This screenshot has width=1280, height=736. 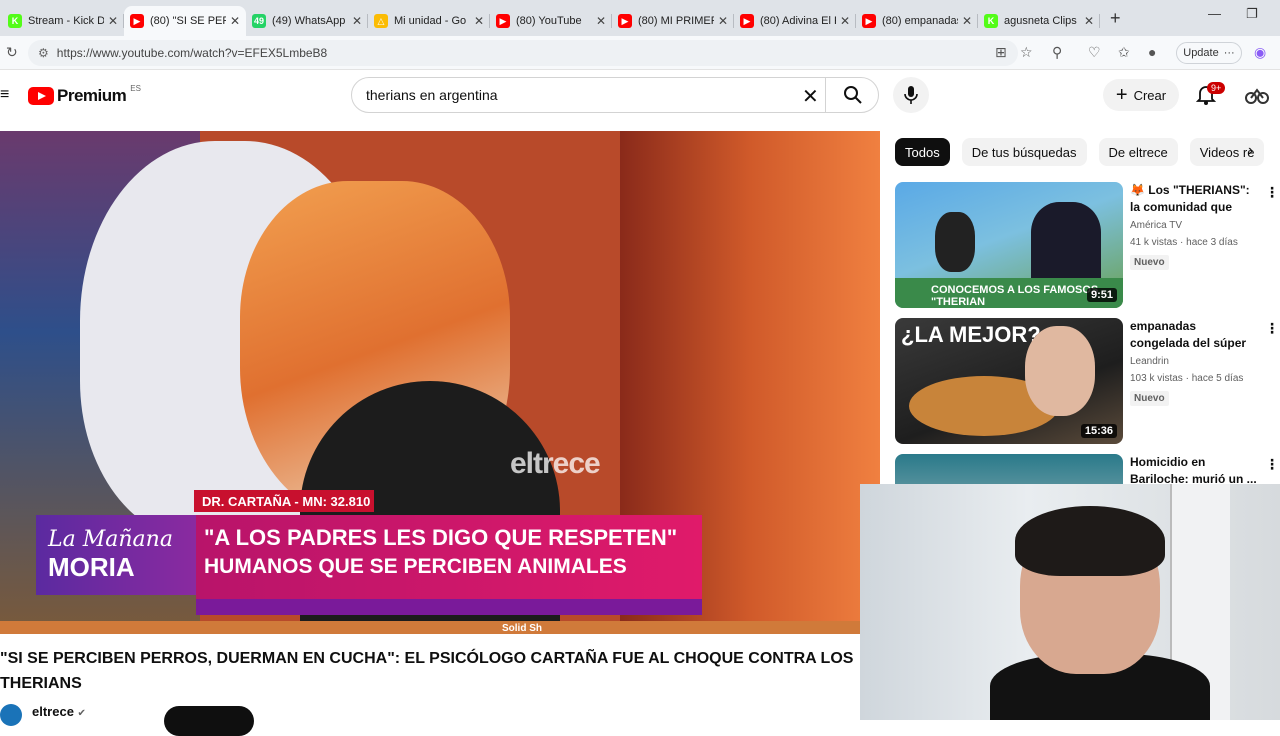 What do you see at coordinates (1057, 52) in the screenshot?
I see `extensions-icon: ⚲` at bounding box center [1057, 52].